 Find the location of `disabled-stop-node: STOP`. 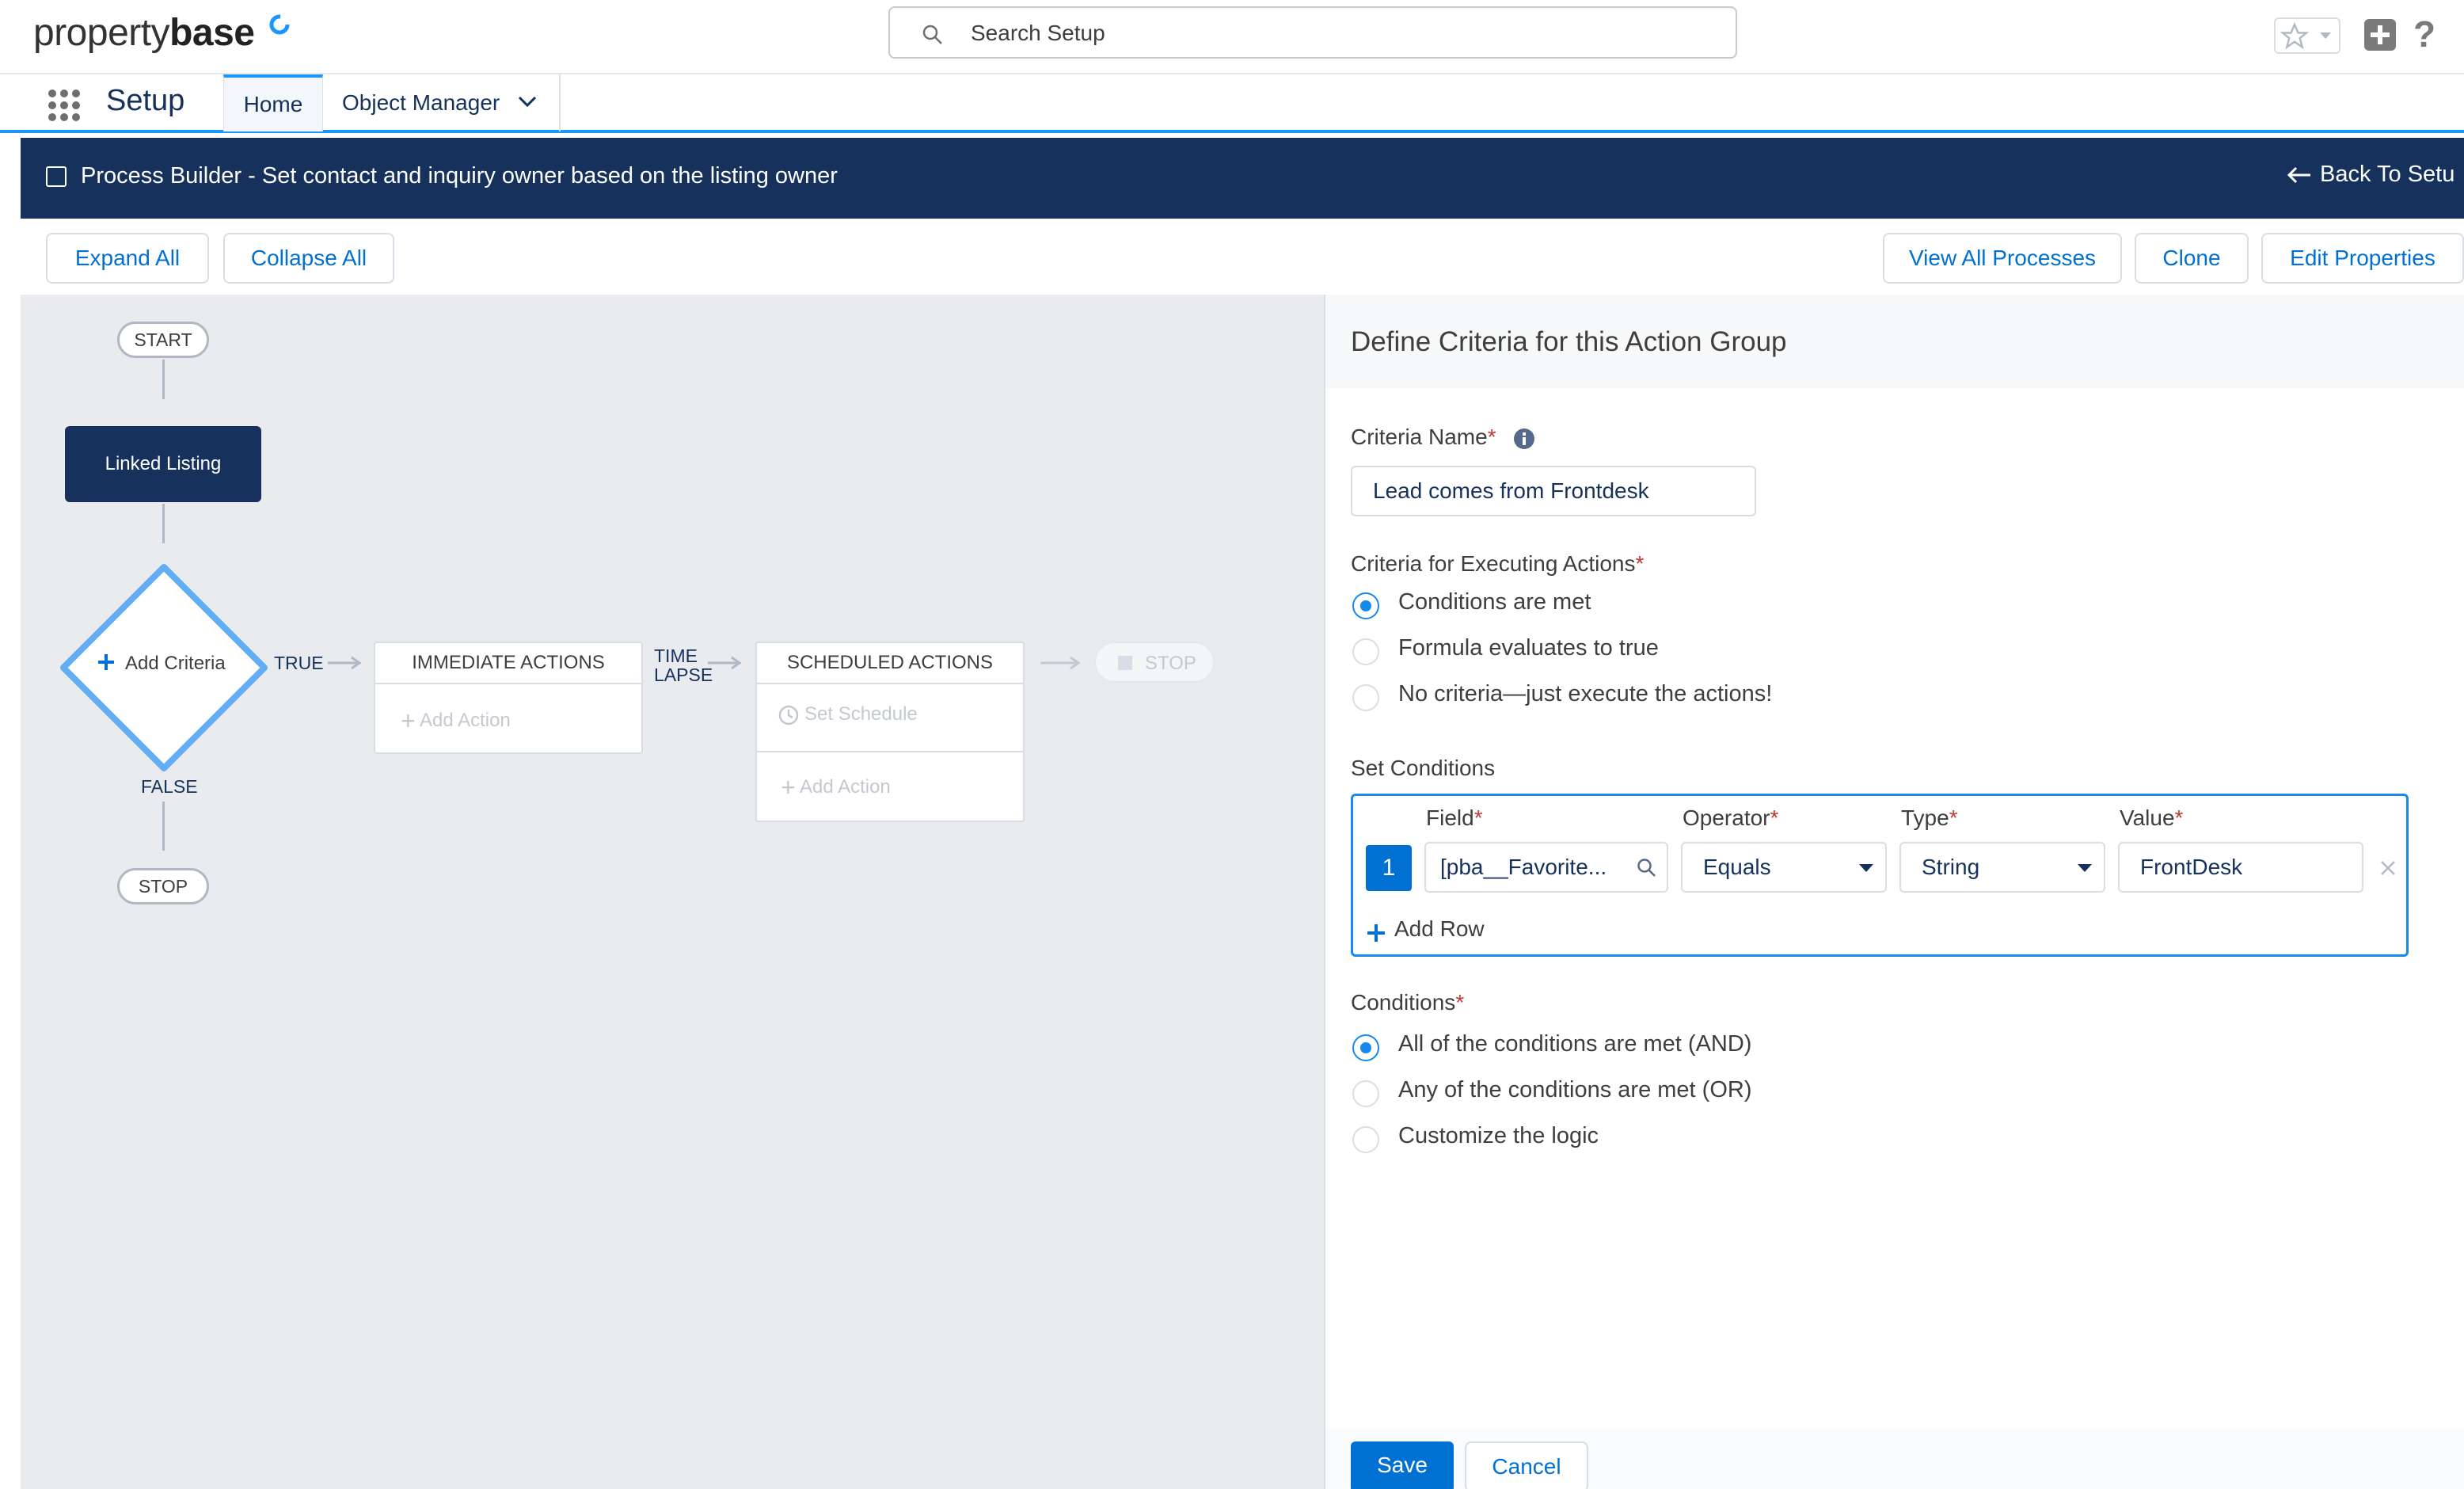

disabled-stop-node: STOP is located at coordinates (1154, 662).